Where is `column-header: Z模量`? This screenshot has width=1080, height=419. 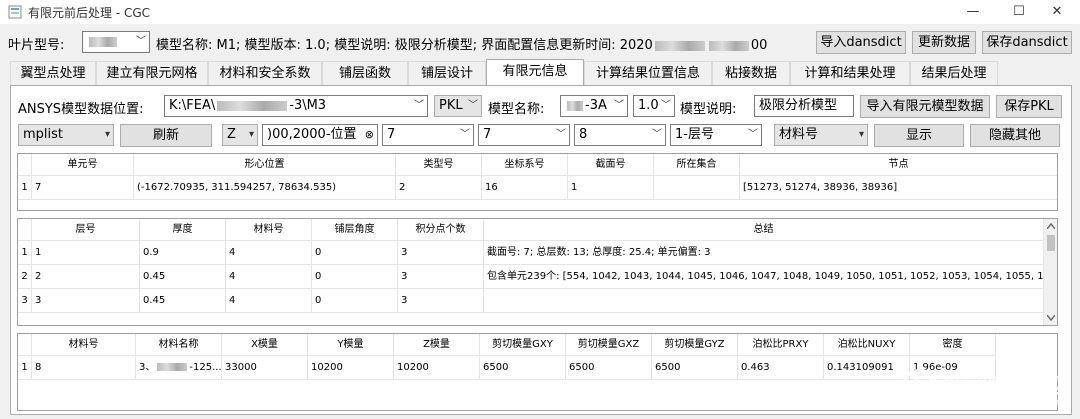 column-header: Z模量 is located at coordinates (437, 345).